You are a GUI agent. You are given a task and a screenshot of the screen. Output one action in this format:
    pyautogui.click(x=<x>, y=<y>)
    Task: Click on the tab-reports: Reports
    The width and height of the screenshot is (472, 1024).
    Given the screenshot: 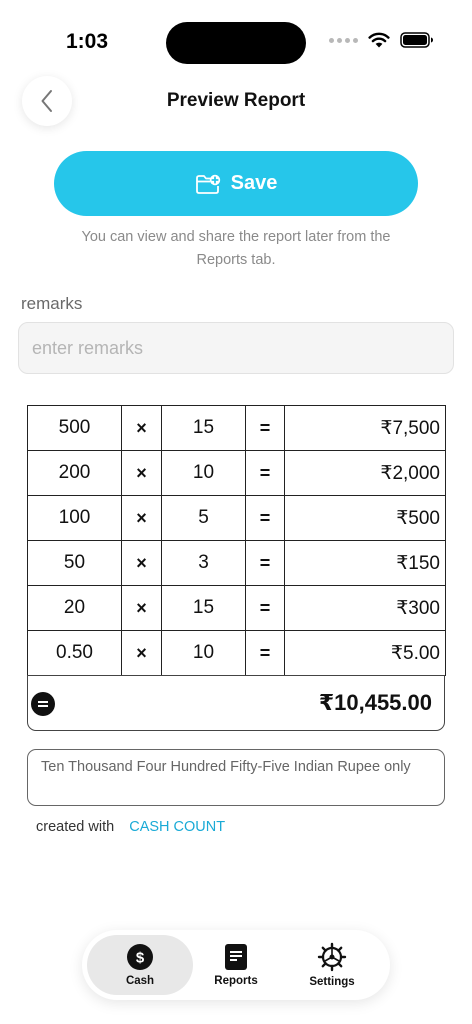 What is the action you would take?
    pyautogui.click(x=236, y=965)
    